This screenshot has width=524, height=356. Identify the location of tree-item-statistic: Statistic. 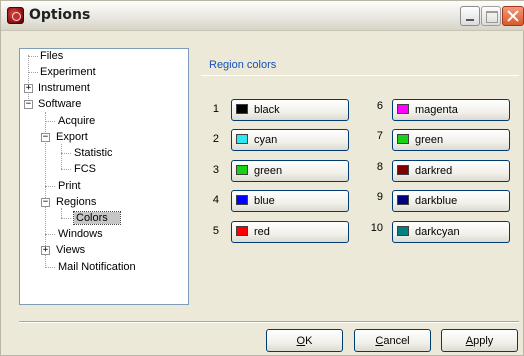
(93, 153).